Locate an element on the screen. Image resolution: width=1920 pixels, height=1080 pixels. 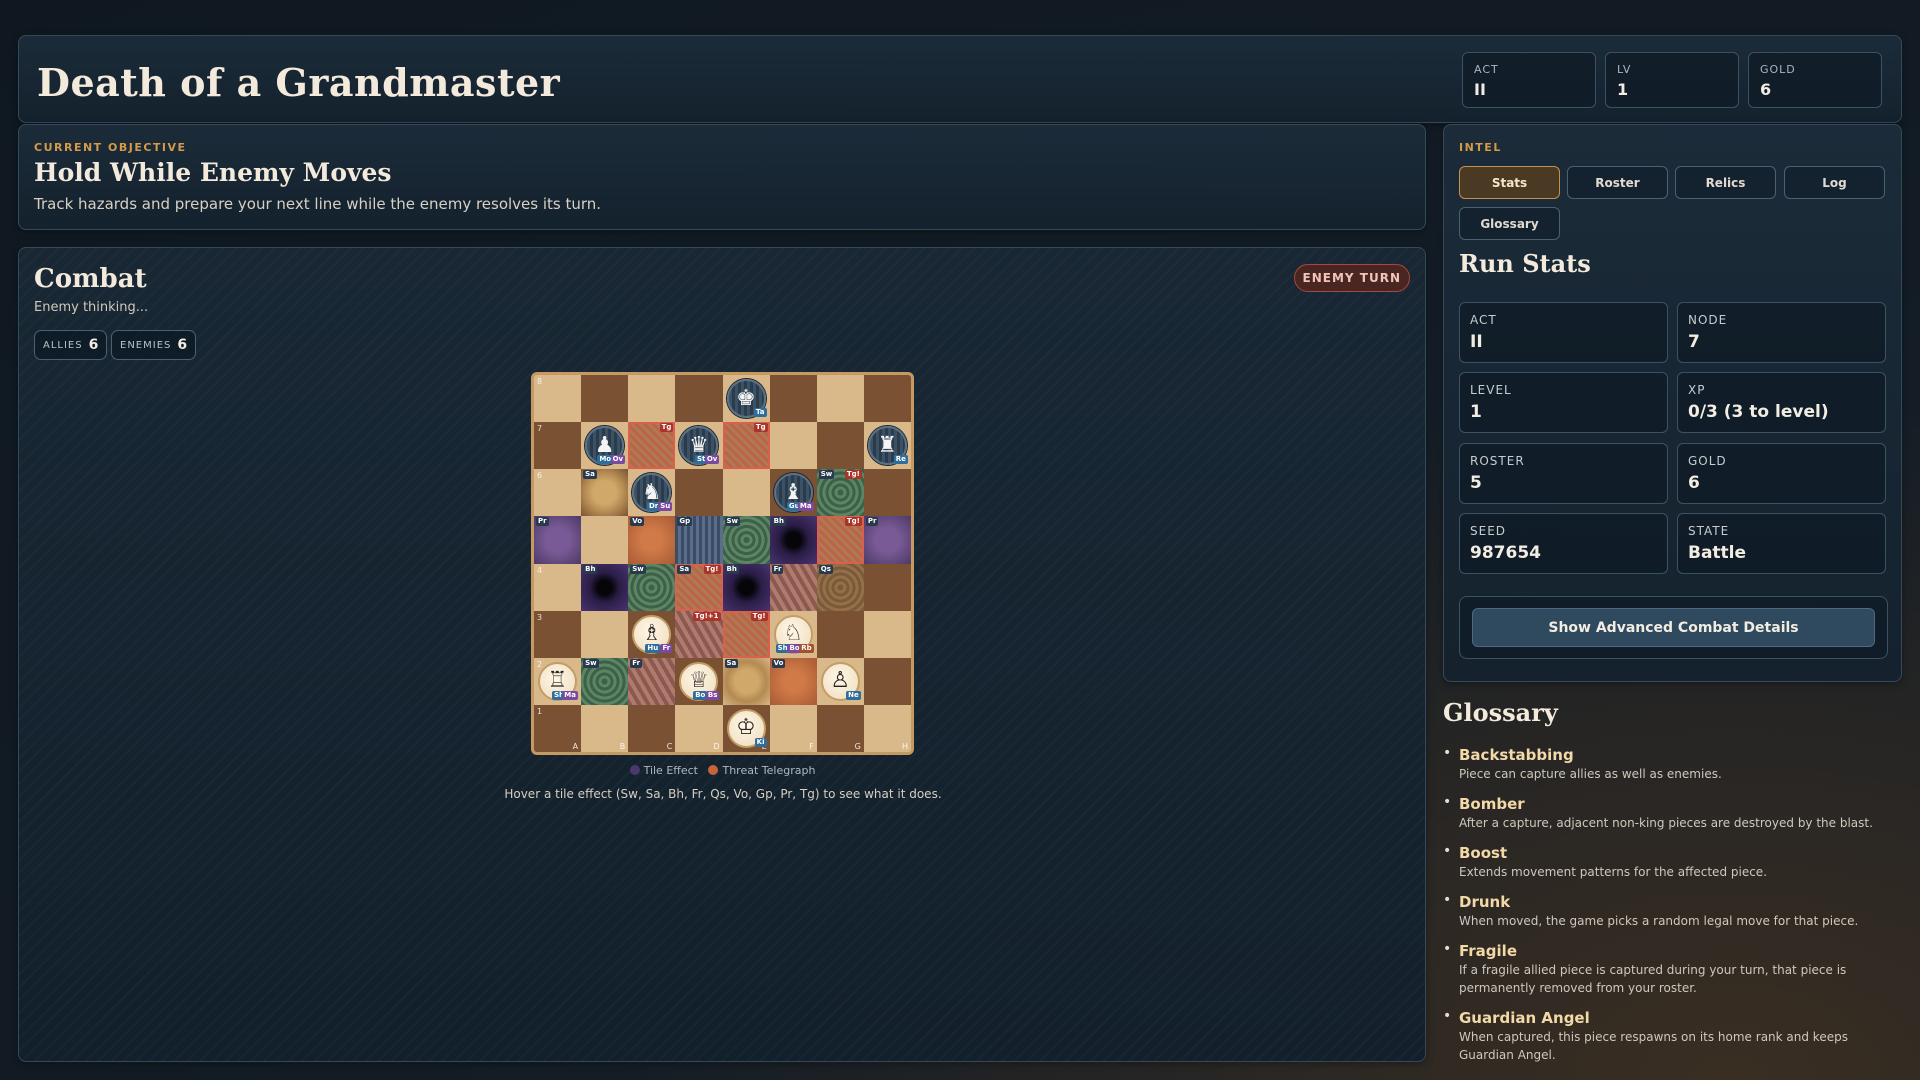
board-square: B is located at coordinates (605, 728).